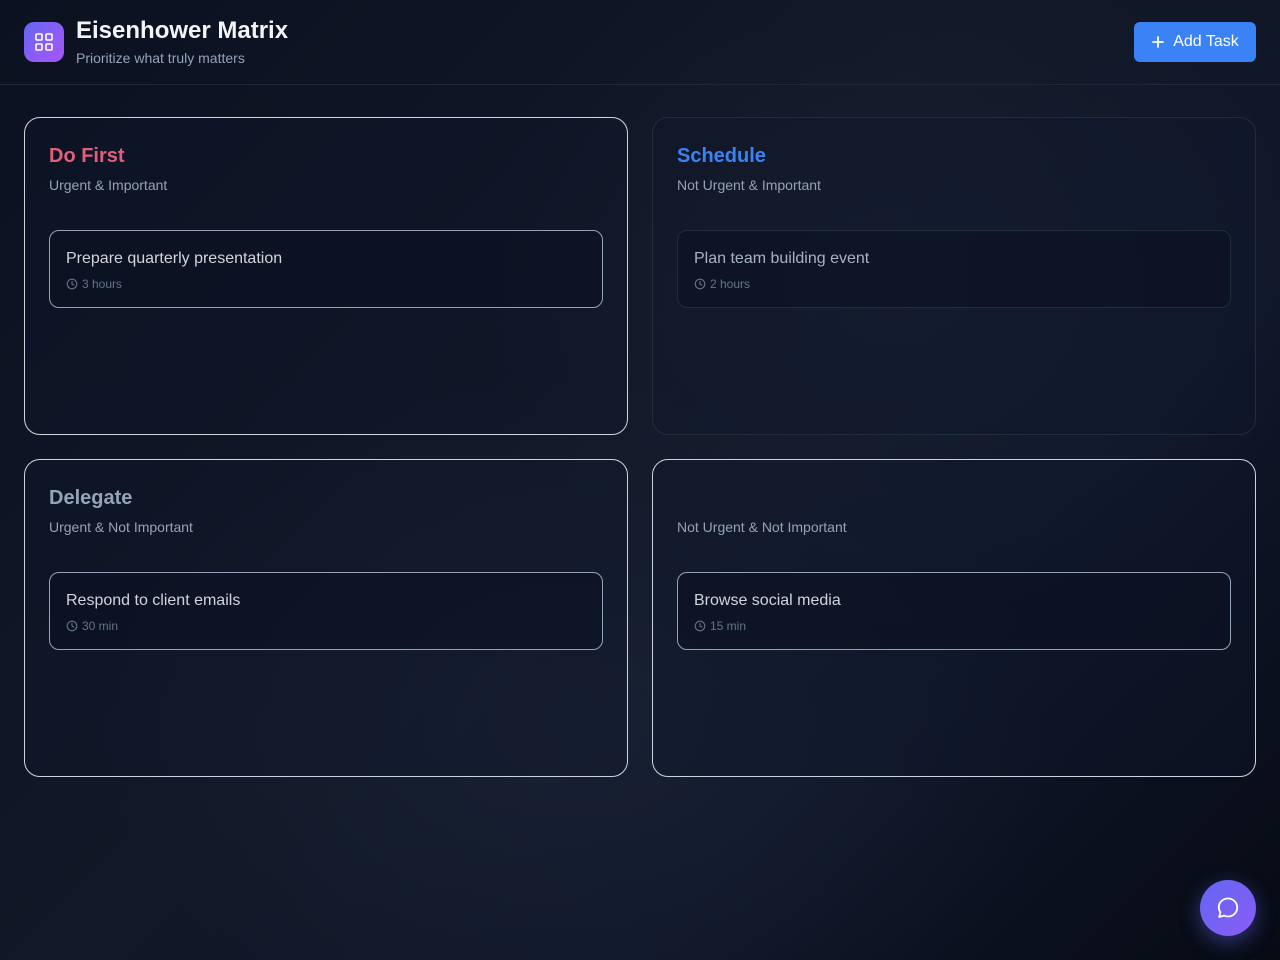  What do you see at coordinates (326, 269) in the screenshot?
I see `task-card: Prepare quarterly presentation 3 hours` at bounding box center [326, 269].